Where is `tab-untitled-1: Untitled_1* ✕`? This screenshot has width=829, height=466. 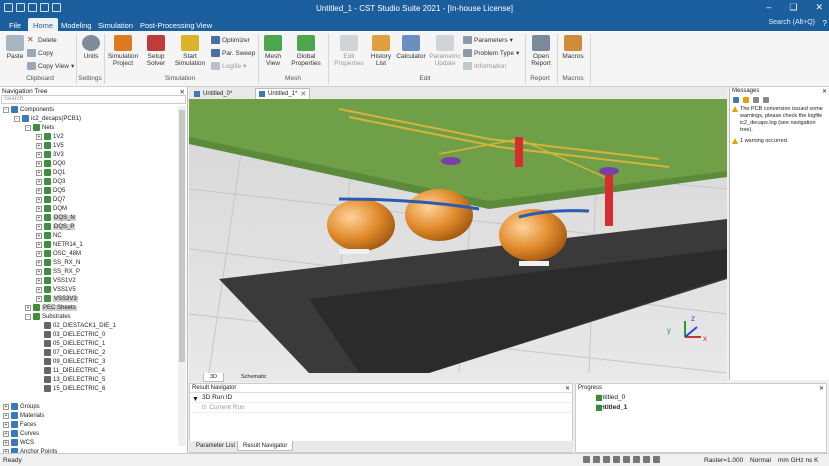
tab-untitled-1: Untitled_1* ✕ is located at coordinates (283, 93).